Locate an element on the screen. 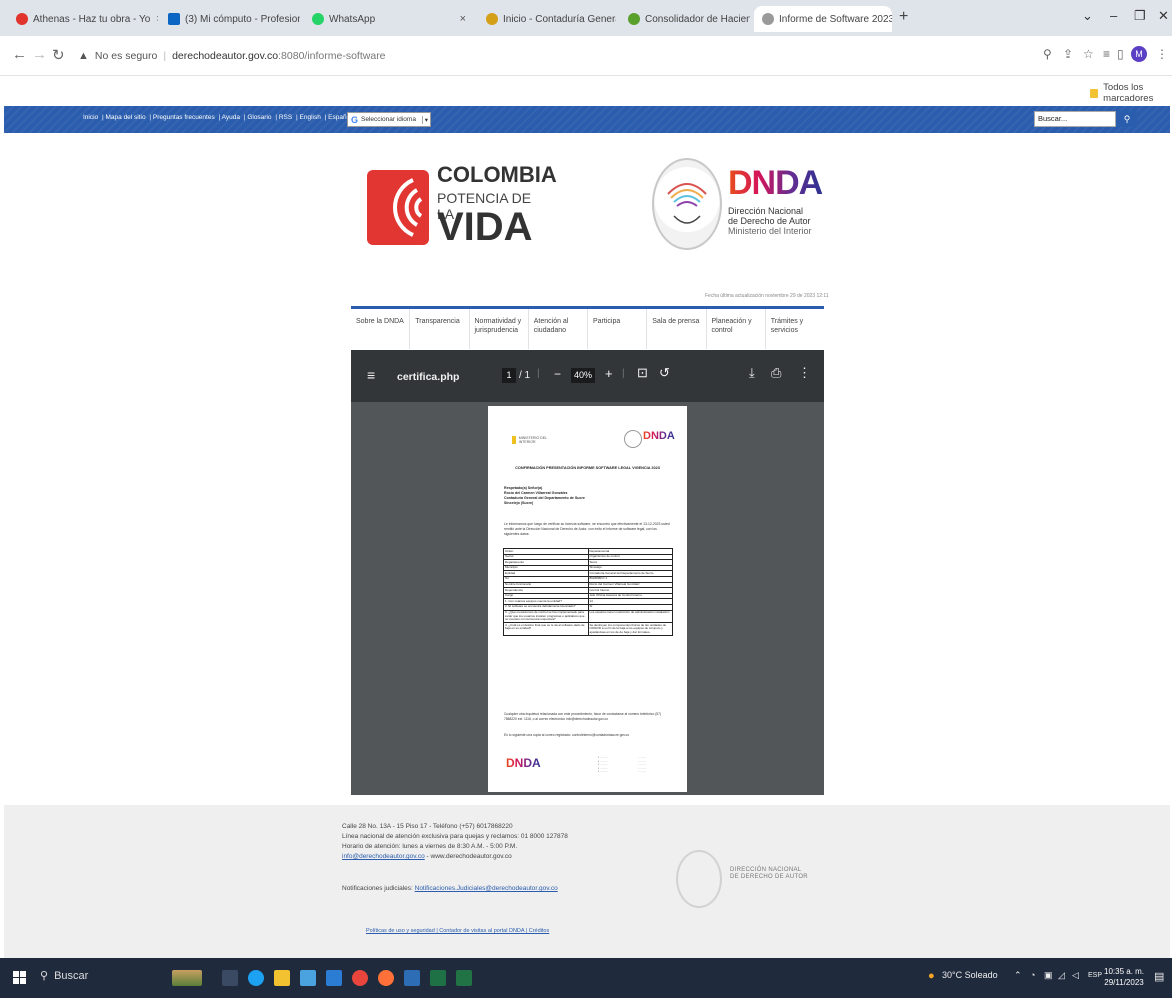 The height and width of the screenshot is (998, 1172). new-tab-button: + is located at coordinates (903, 17).